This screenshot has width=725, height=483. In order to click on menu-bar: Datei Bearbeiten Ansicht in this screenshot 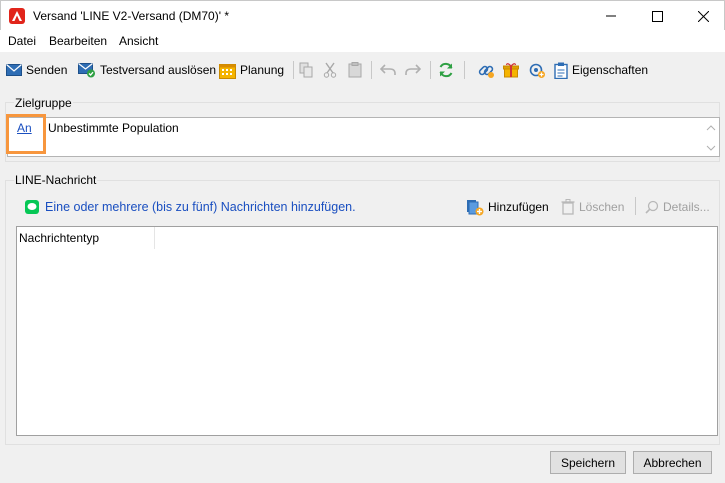, I will do `click(362, 41)`.